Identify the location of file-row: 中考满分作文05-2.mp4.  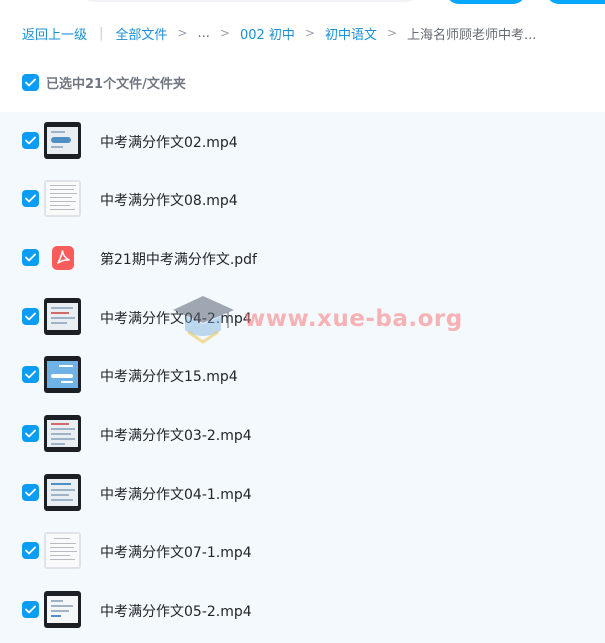
(302, 610).